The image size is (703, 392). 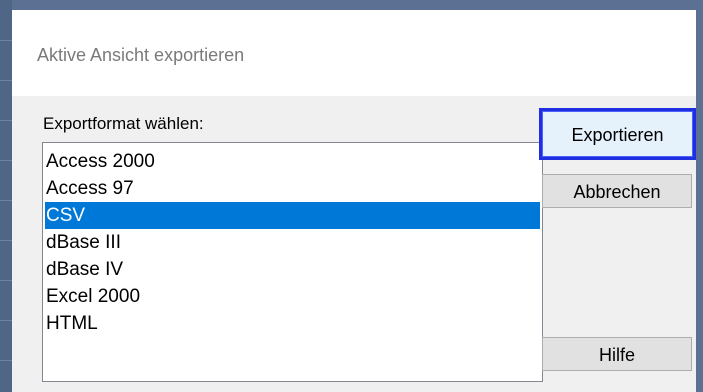 What do you see at coordinates (617, 191) in the screenshot?
I see `cancel-button: Abbrechen` at bounding box center [617, 191].